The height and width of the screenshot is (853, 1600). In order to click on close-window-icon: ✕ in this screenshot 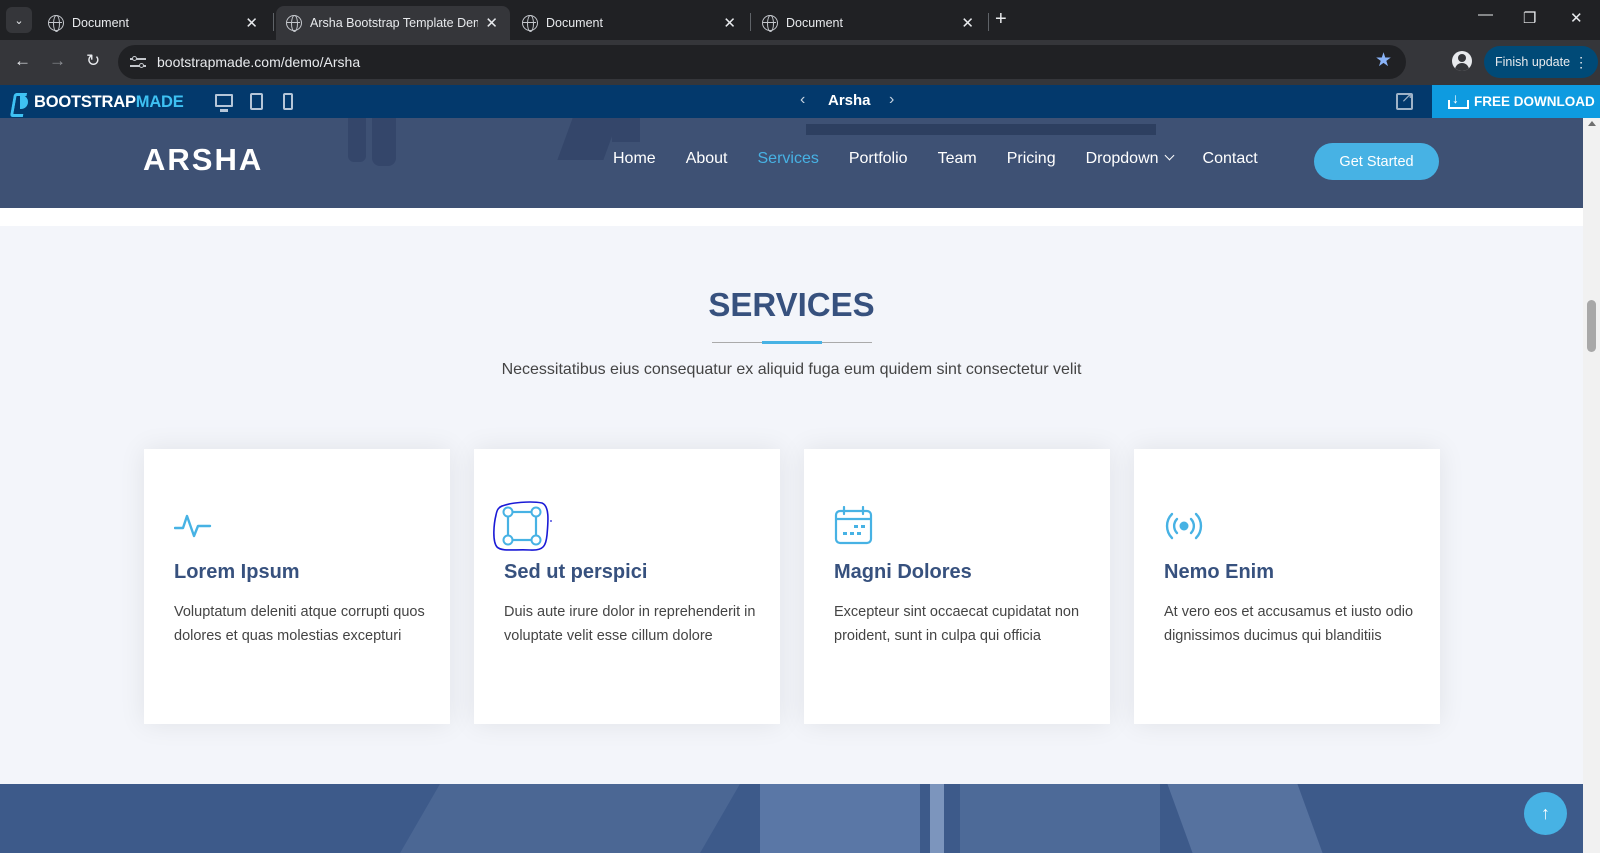, I will do `click(1576, 18)`.